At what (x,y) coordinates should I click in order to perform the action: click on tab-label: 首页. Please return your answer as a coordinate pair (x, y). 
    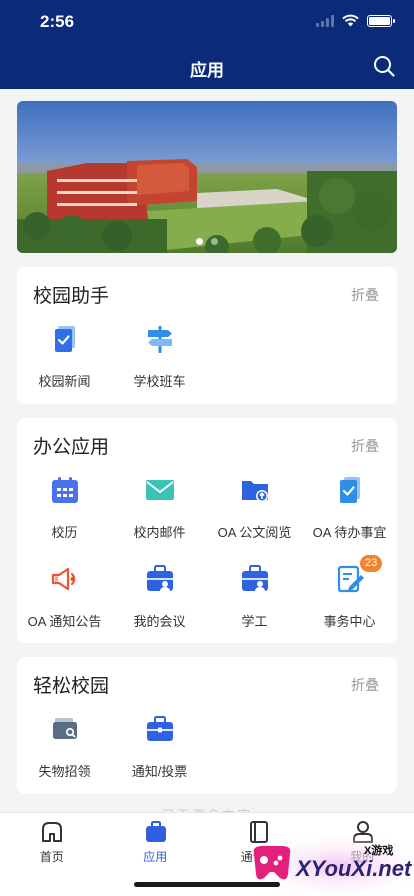
    Looking at the image, I should click on (51, 857).